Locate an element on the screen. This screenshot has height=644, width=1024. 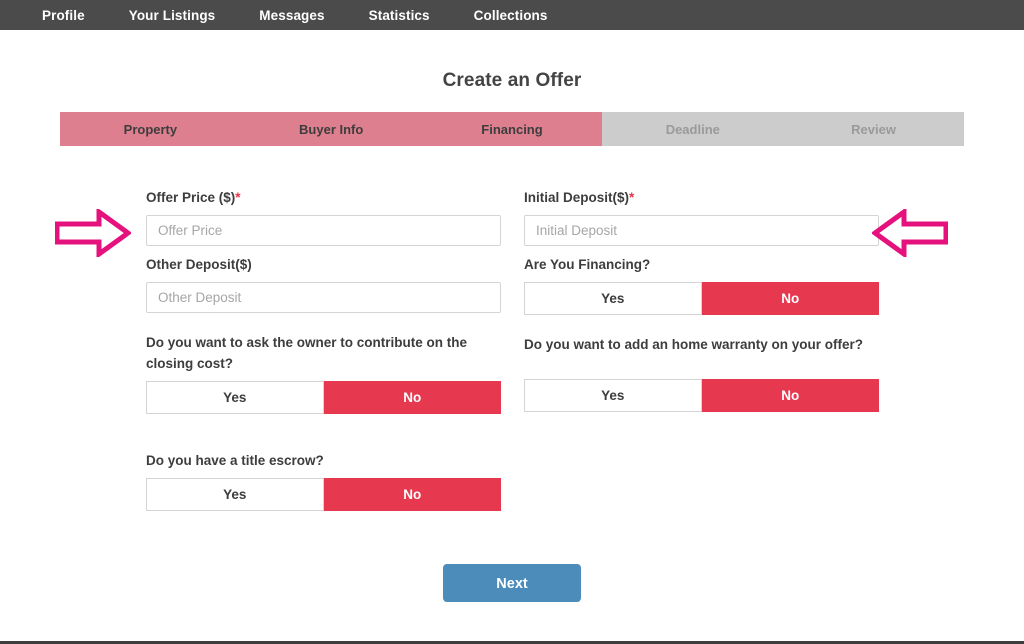
nav-item-profile: Profile is located at coordinates (63, 15).